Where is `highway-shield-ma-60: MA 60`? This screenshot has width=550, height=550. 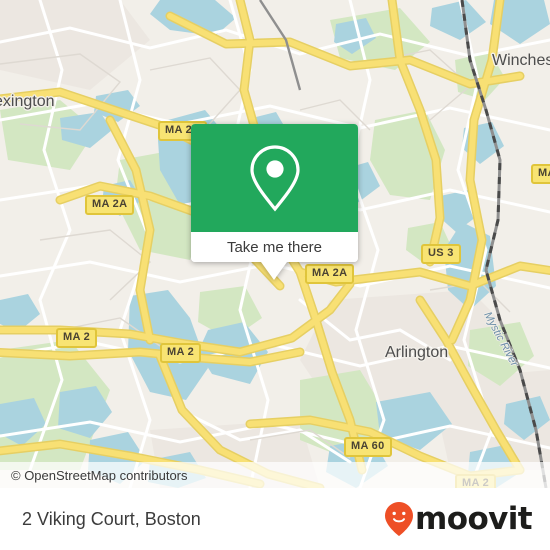 highway-shield-ma-60: MA 60 is located at coordinates (368, 447).